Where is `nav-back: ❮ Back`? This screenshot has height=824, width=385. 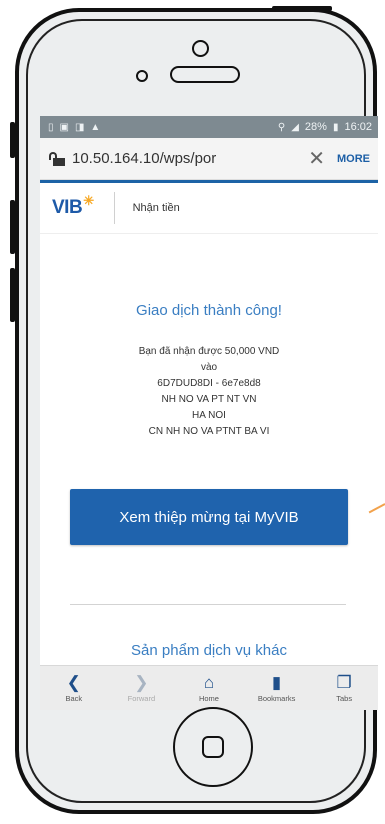 nav-back: ❮ Back is located at coordinates (74, 688).